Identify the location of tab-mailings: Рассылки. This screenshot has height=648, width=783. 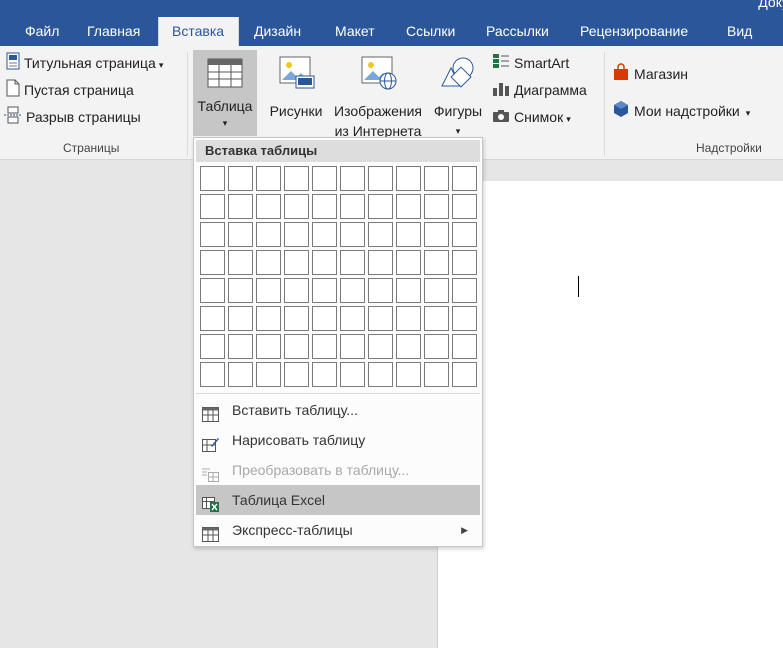
(517, 31).